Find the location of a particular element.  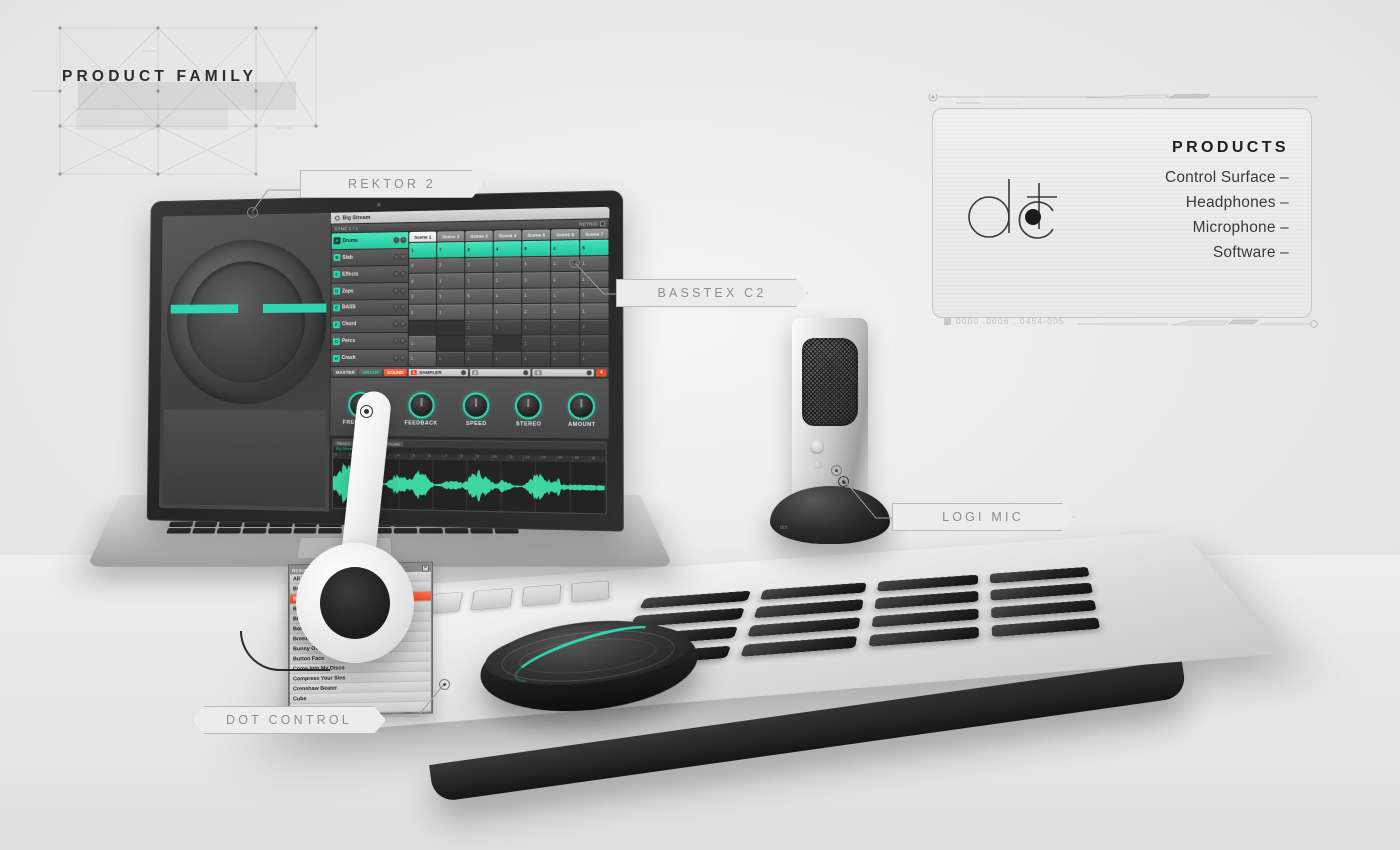

product-item-microphone: Microphone – is located at coordinates (1227, 227).